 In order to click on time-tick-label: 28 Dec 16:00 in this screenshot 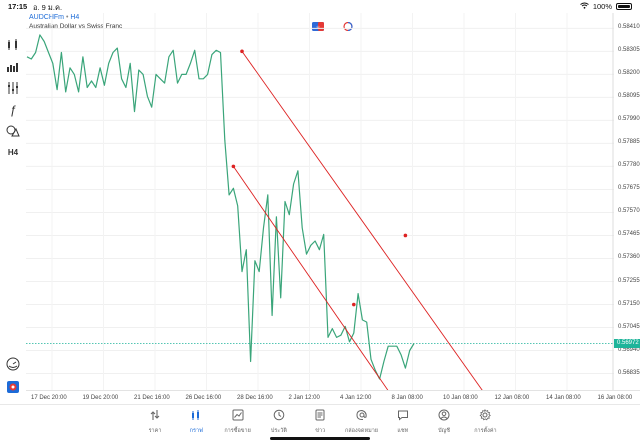, I will do `click(255, 398)`.